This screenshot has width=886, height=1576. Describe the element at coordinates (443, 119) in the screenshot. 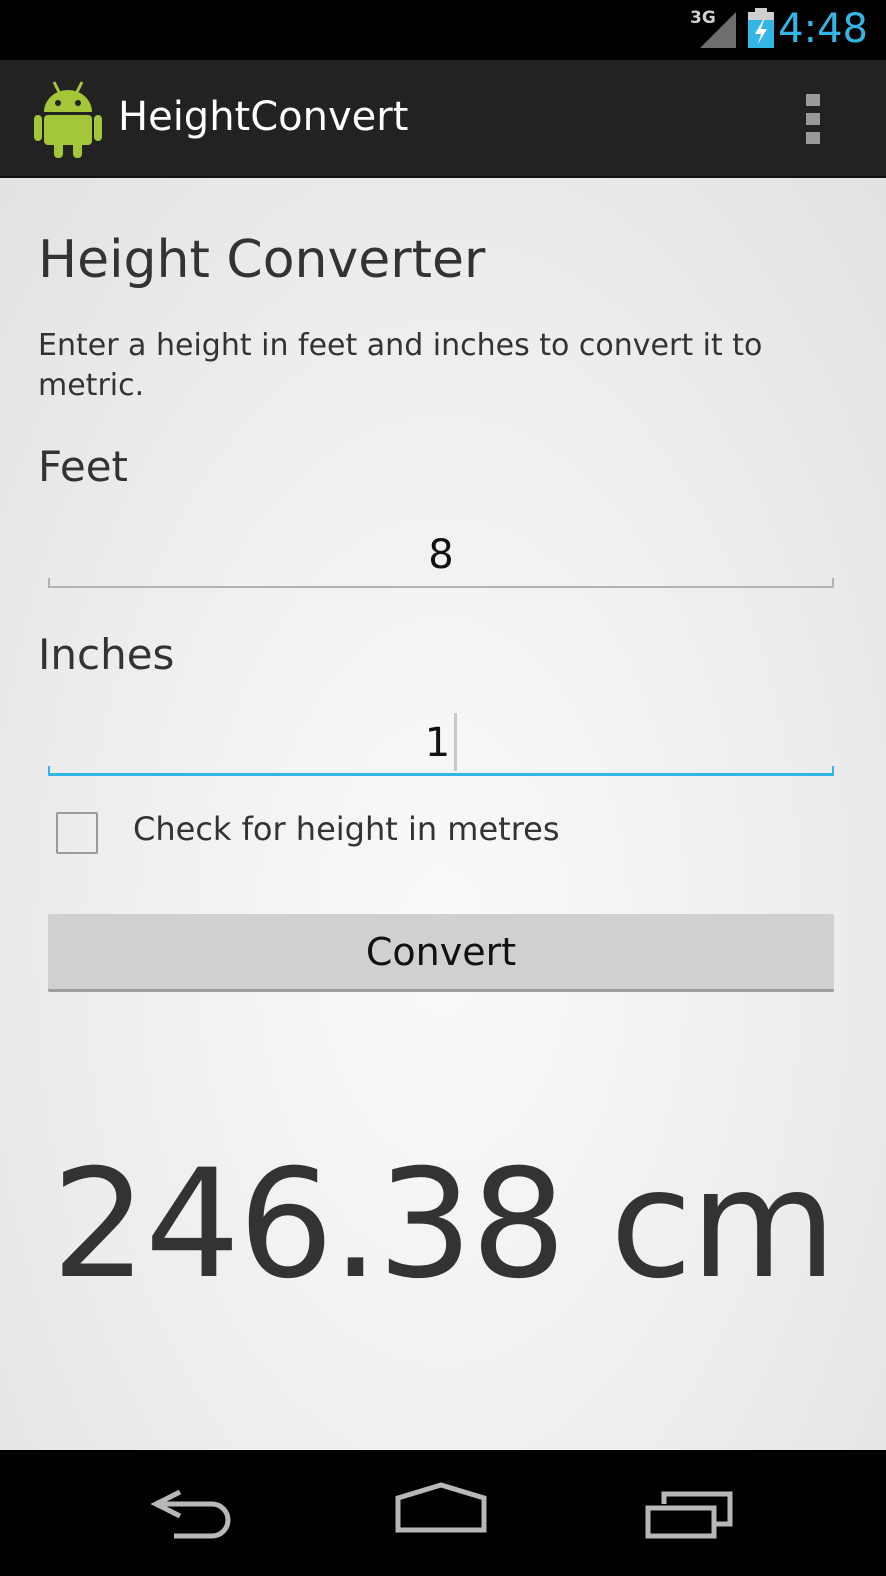

I see `action-bar: HeightConvert` at that location.